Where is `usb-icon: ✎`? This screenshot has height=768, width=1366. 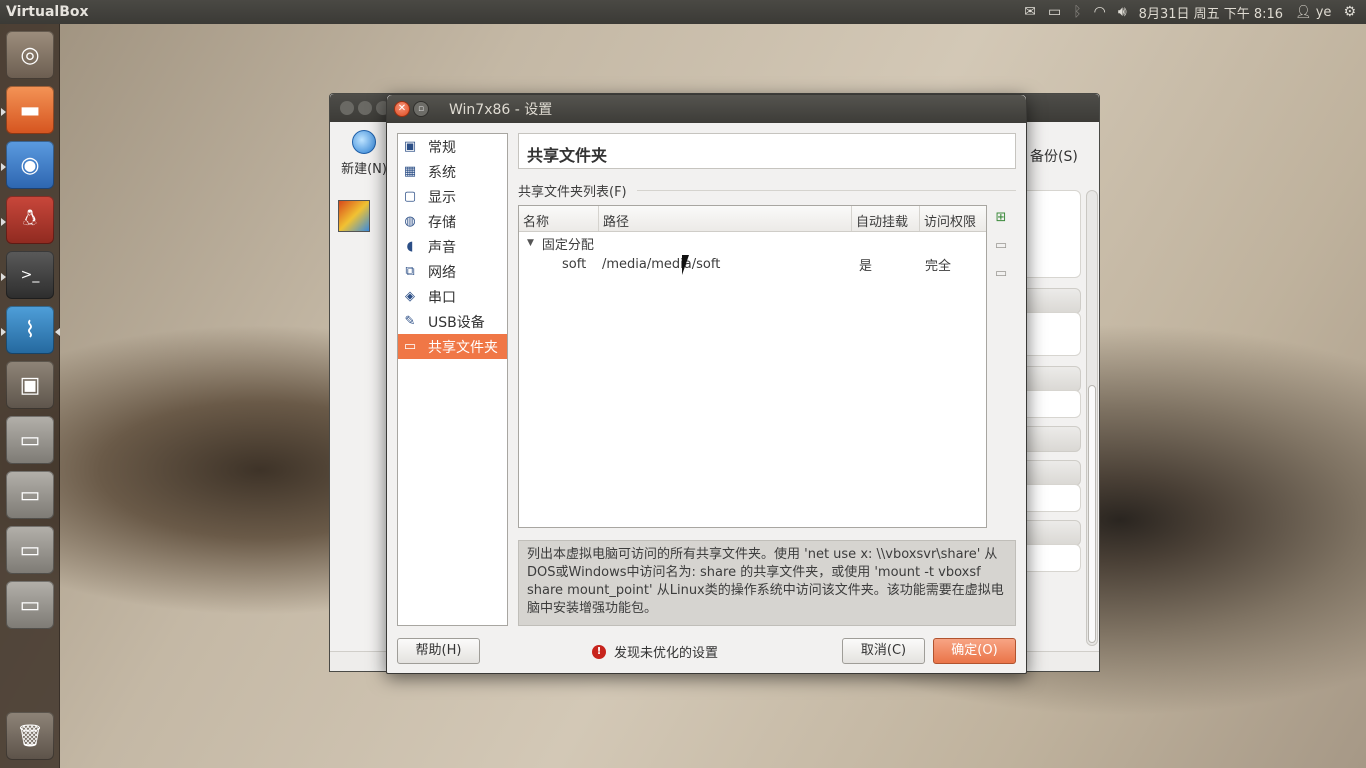 usb-icon: ✎ is located at coordinates (410, 321).